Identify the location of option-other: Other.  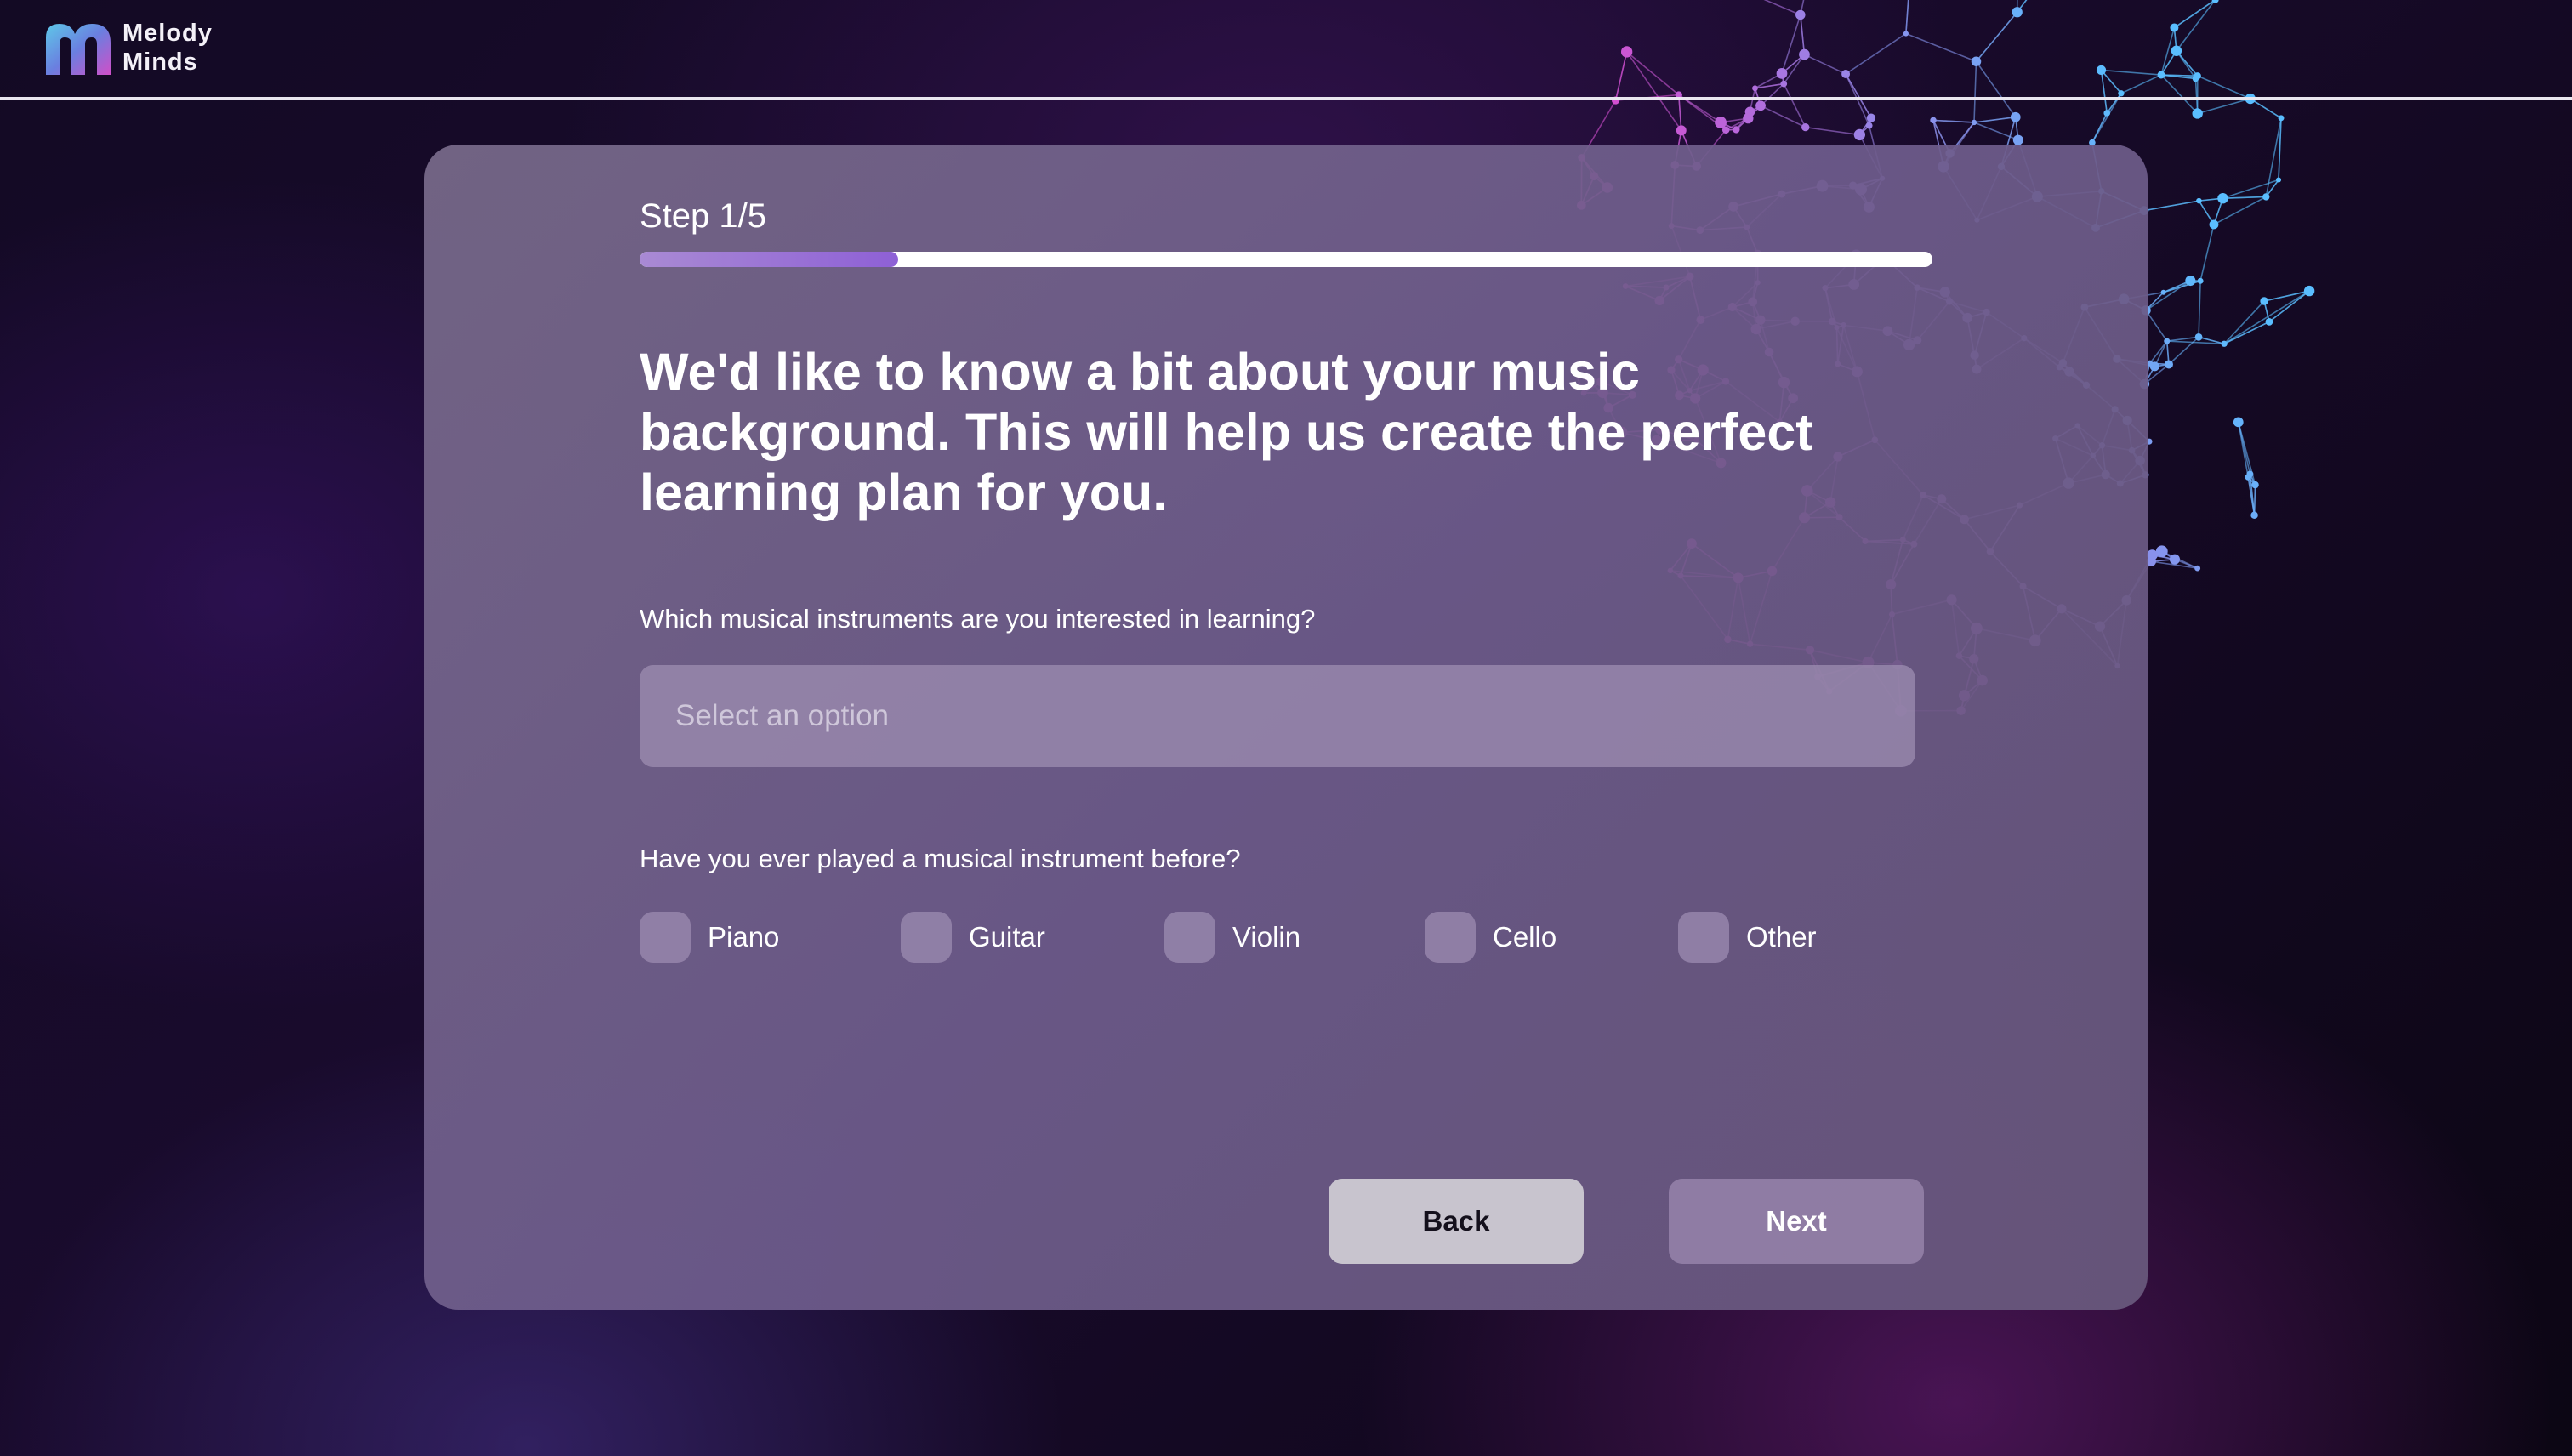
(1748, 938).